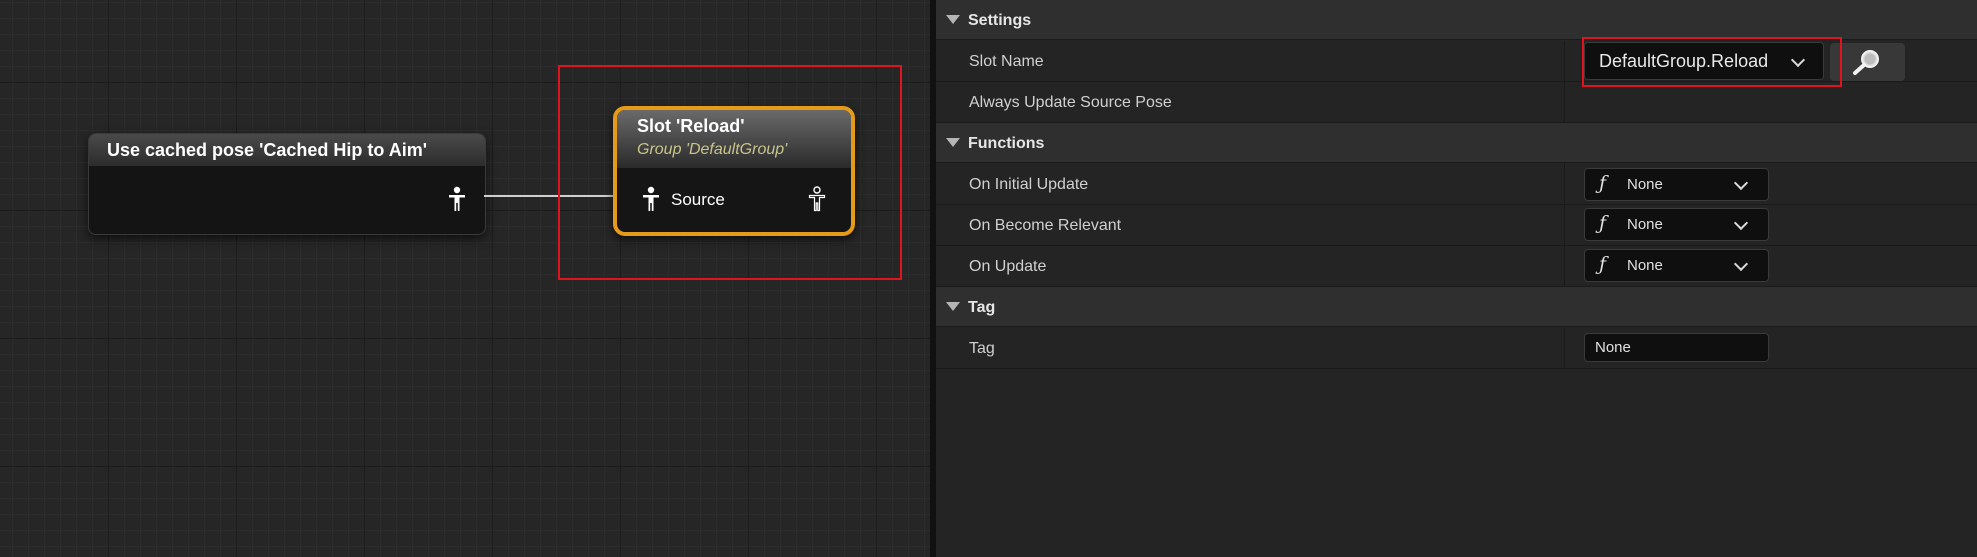 This screenshot has height=557, width=1977. Describe the element at coordinates (1456, 225) in the screenshot. I see `row-on-become-relevant: On Become Relevant` at that location.